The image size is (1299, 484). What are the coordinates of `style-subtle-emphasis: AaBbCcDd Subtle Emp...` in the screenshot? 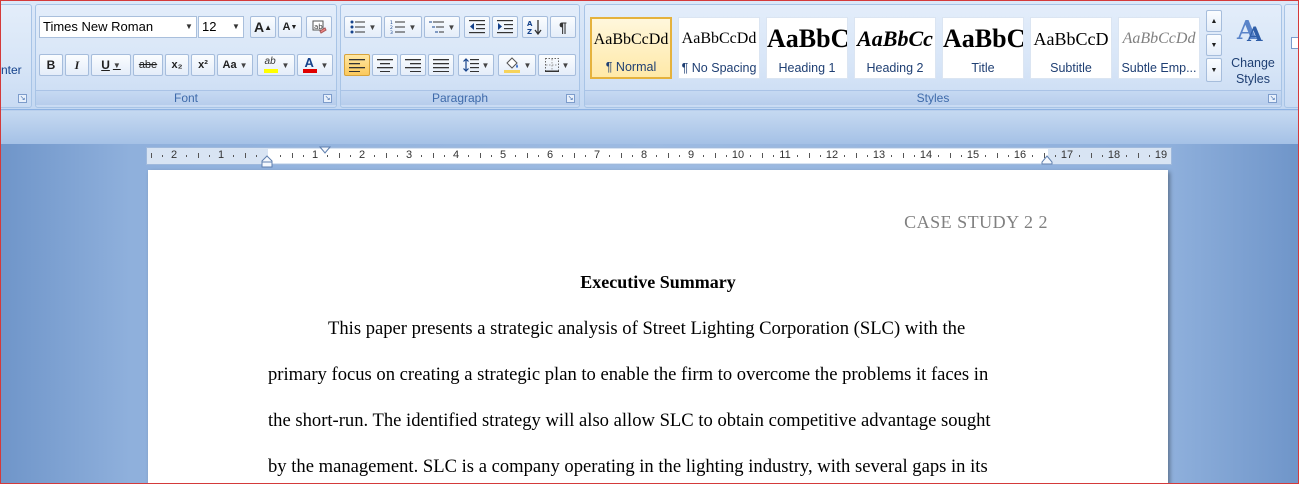 It's located at (1159, 48).